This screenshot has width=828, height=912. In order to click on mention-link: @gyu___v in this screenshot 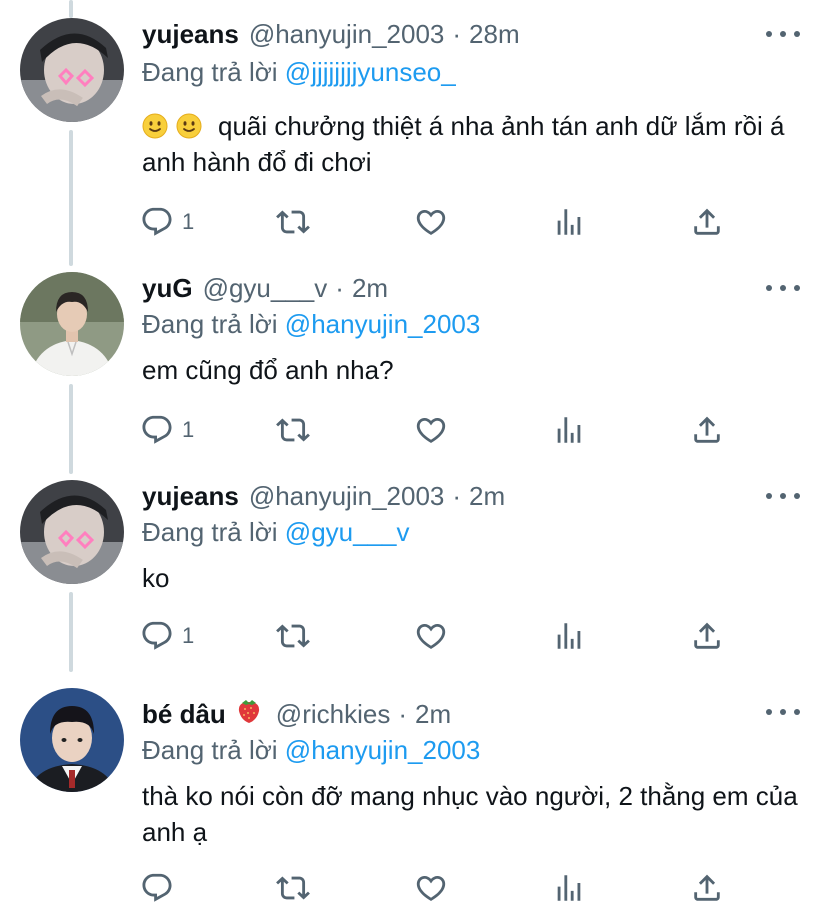, I will do `click(347, 532)`.